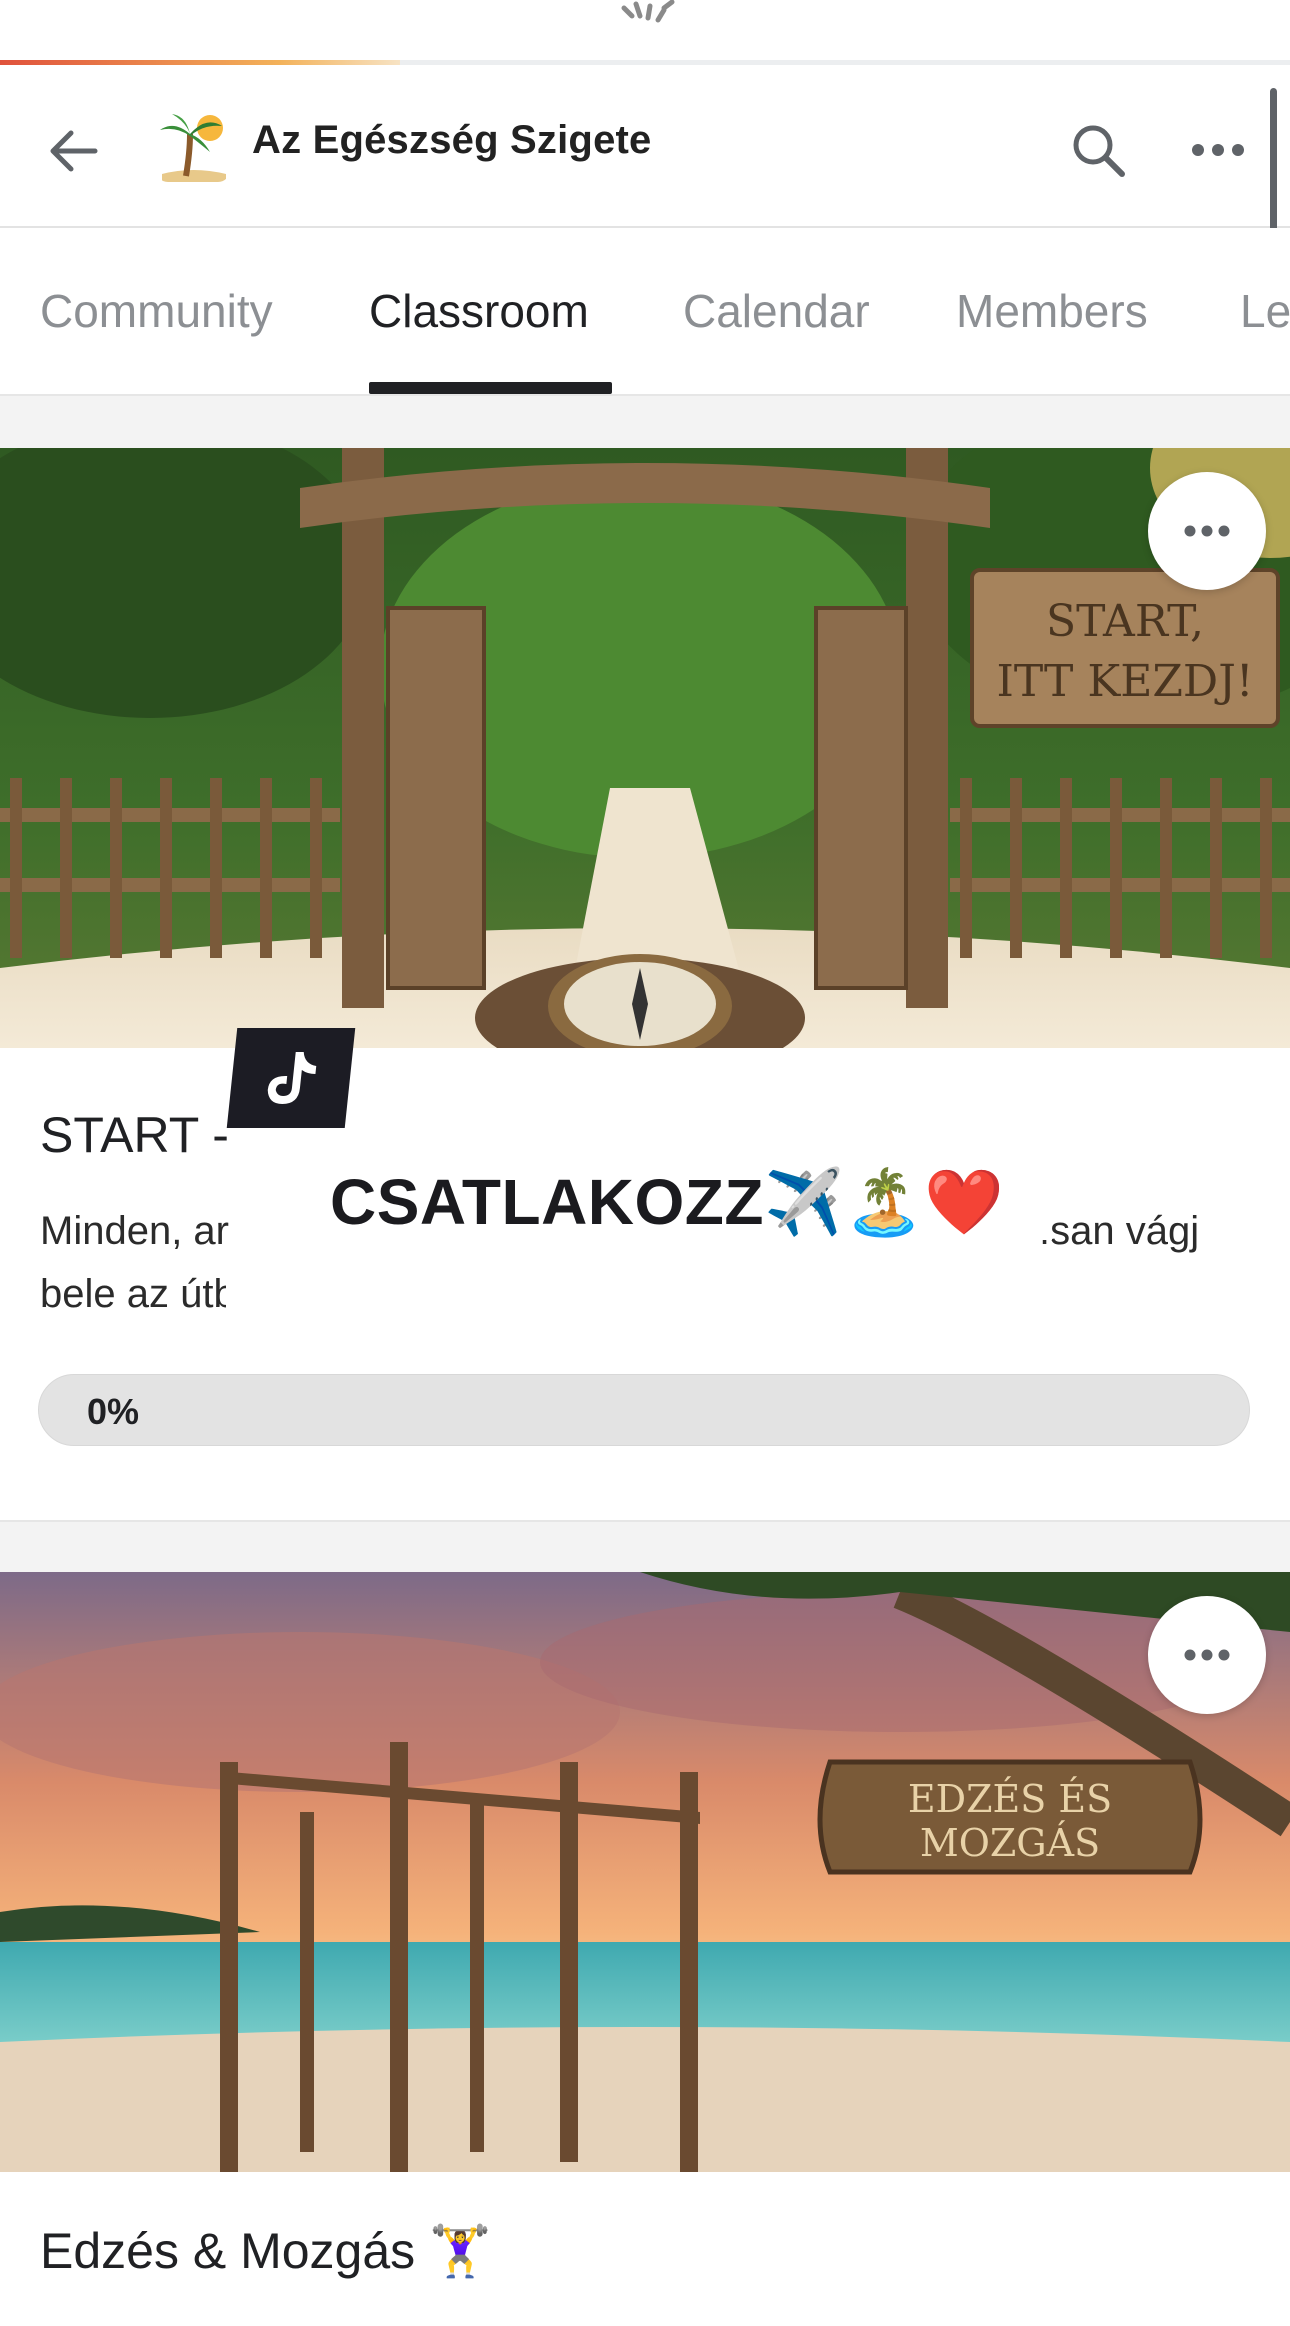 The image size is (1290, 2326). Describe the element at coordinates (265, 2251) in the screenshot. I see `course-title: Edzés & Mozgás 🏋️‍♀️` at that location.